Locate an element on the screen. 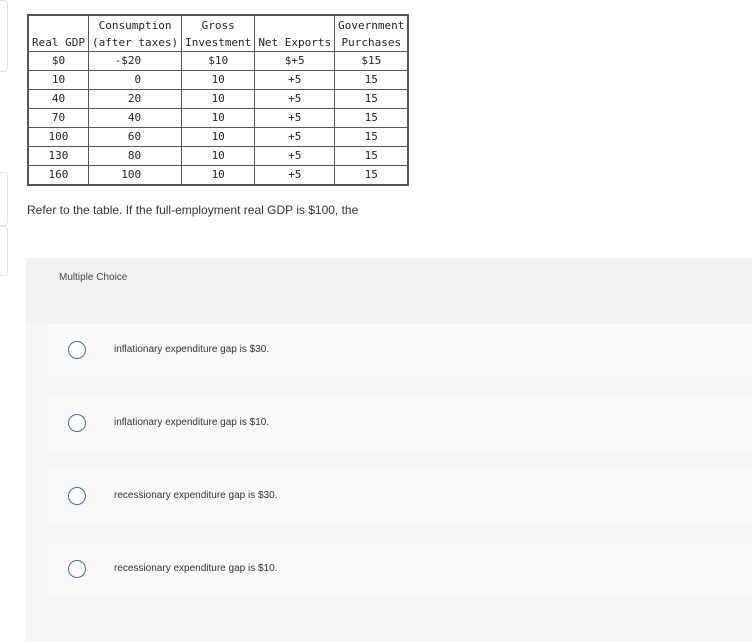  option-3: recessionary expenditure gap is $30. is located at coordinates (399, 496).